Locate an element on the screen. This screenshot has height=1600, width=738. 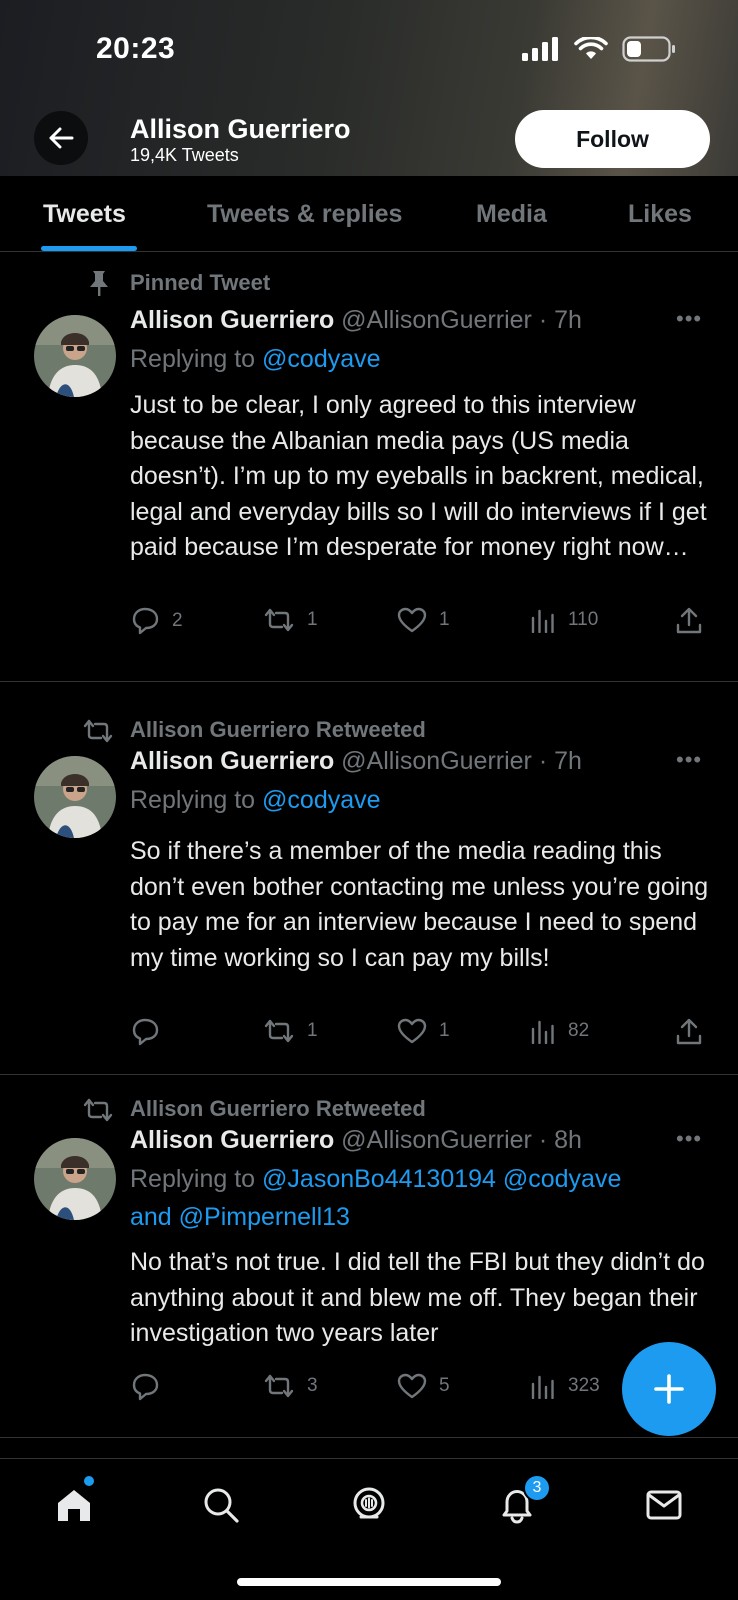
tweet-count: 19,4K Tweets is located at coordinates (184, 155).